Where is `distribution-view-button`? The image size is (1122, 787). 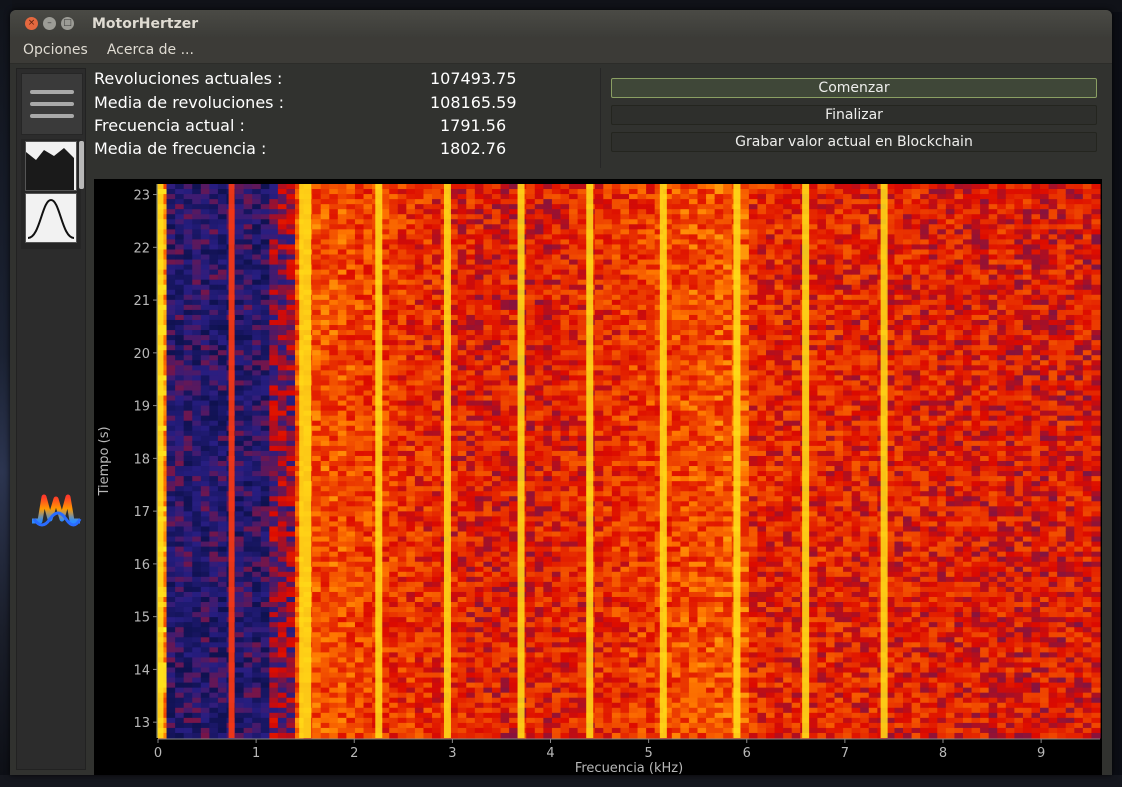
distribution-view-button is located at coordinates (51, 218).